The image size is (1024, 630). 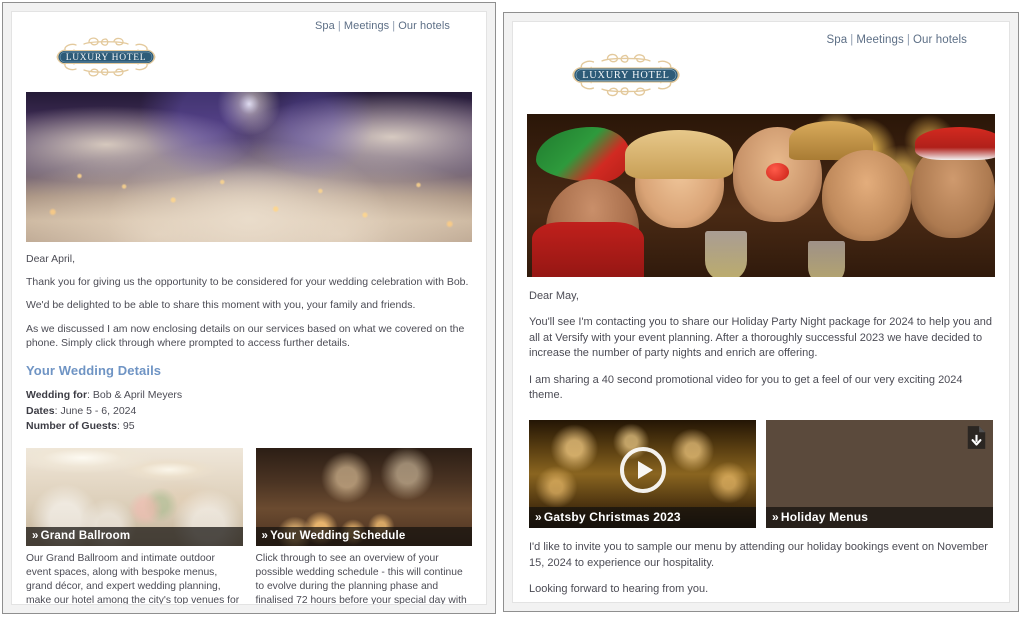 I want to click on detail-value: 95, so click(x=128, y=425).